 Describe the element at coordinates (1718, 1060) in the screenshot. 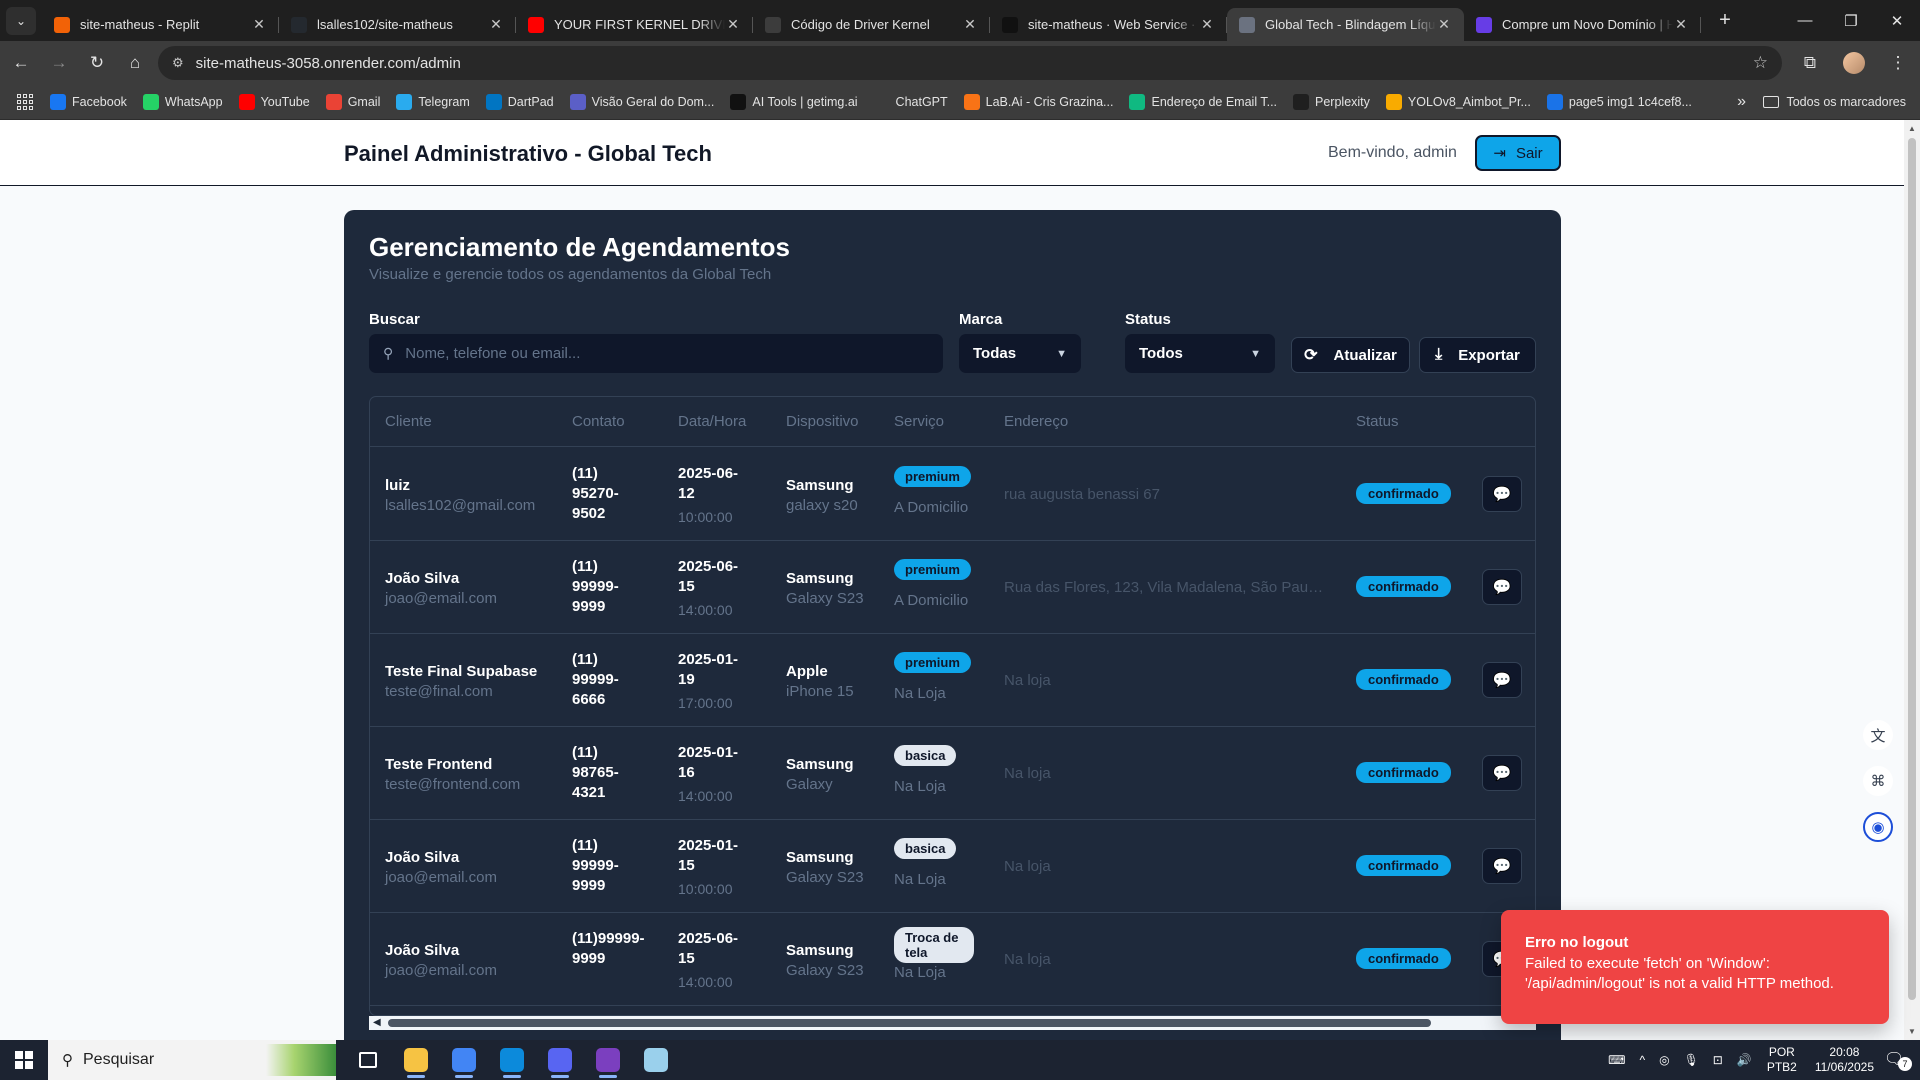

I see `network-icon: ⊡` at that location.